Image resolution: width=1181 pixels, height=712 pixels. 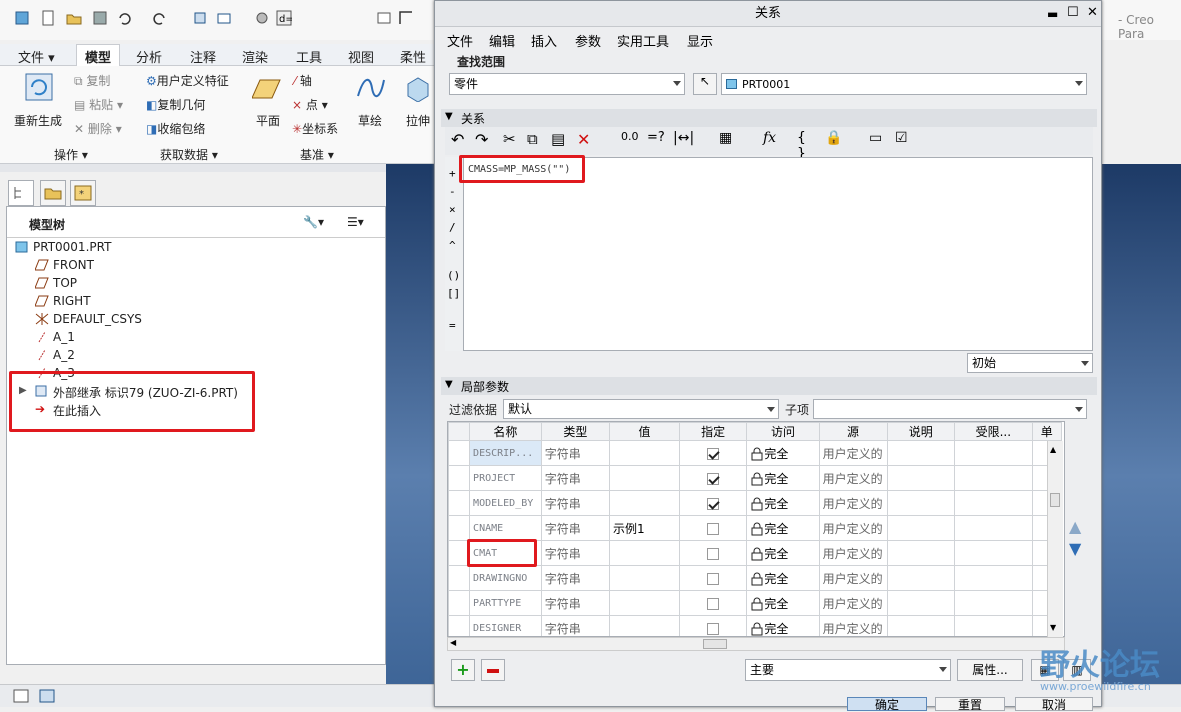 What do you see at coordinates (505, 431) in the screenshot?
I see `column-header-name: 名称` at bounding box center [505, 431].